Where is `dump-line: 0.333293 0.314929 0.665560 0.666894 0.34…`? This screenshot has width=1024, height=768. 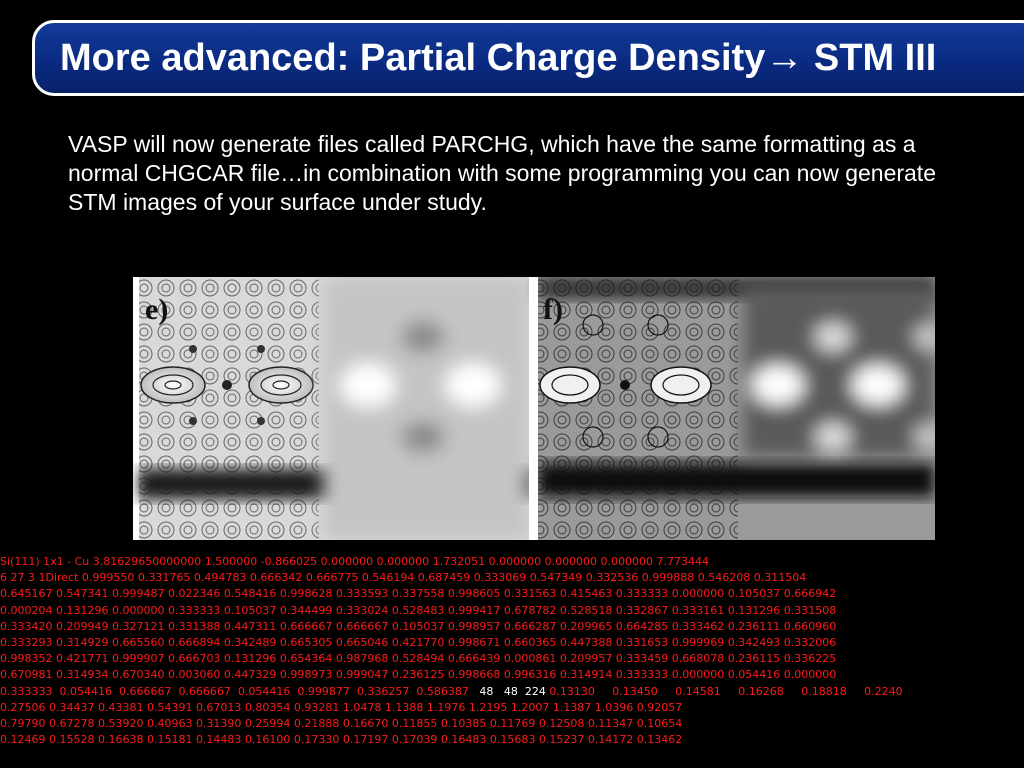
dump-line: 0.333293 0.314929 0.665560 0.666894 0.34… is located at coordinates (418, 642).